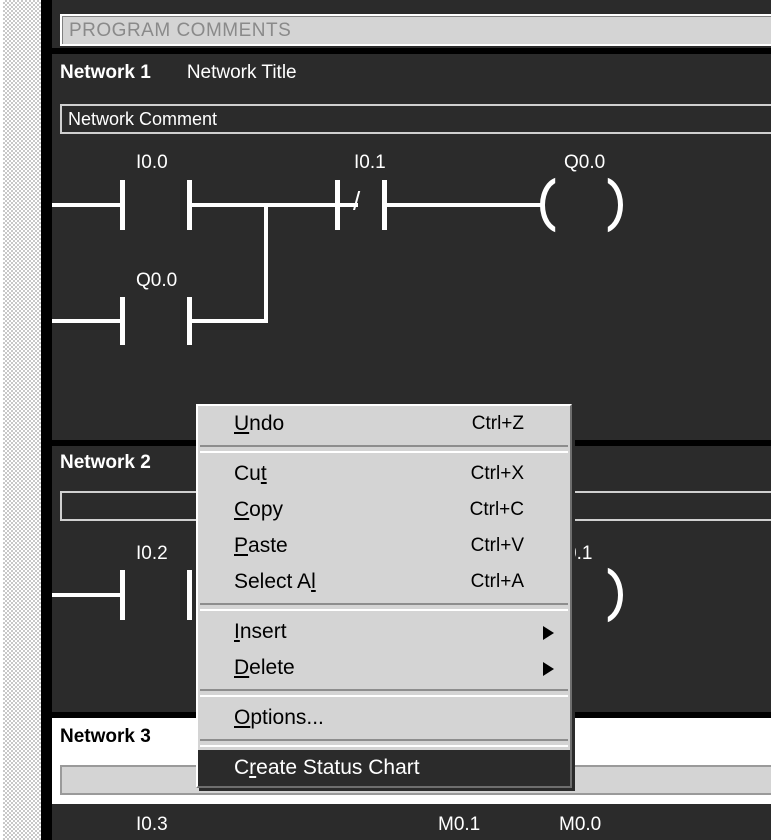 Image resolution: width=771 pixels, height=840 pixels. Describe the element at coordinates (497, 423) in the screenshot. I see `menu-item-shortcut: Ctrl+Z` at that location.